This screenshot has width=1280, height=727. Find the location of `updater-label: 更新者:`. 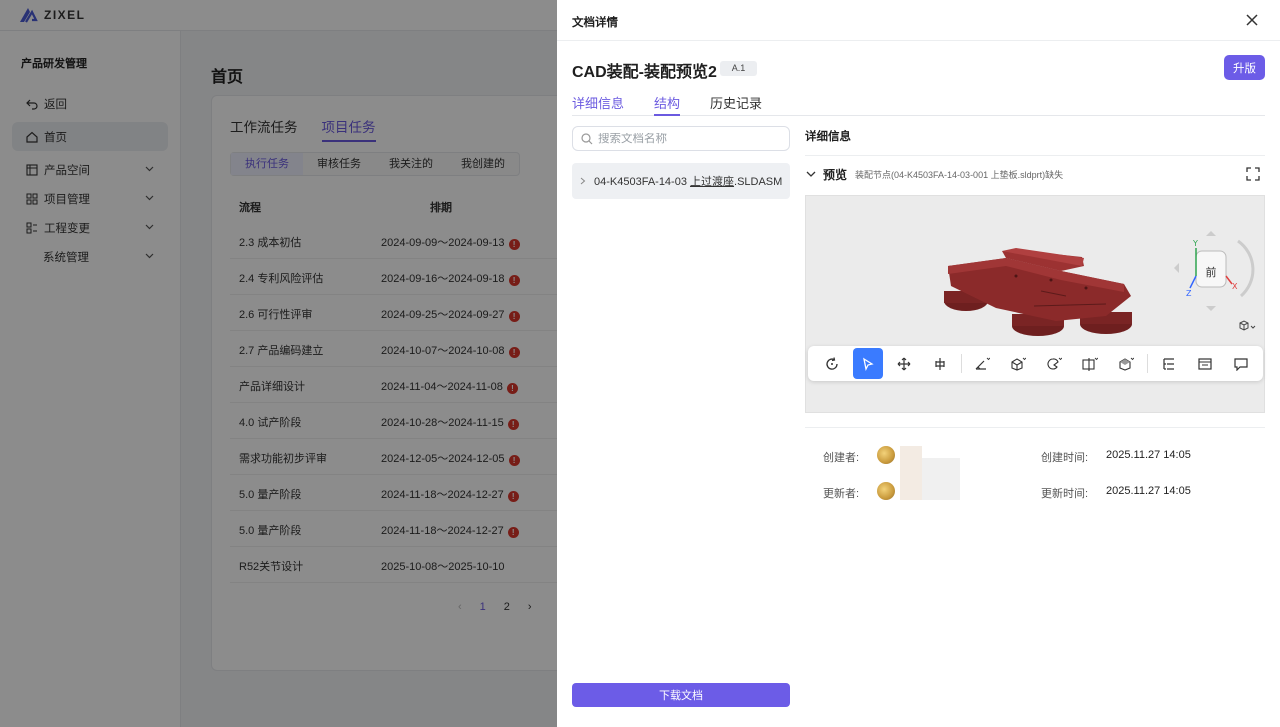

updater-label: 更新者: is located at coordinates (841, 494).